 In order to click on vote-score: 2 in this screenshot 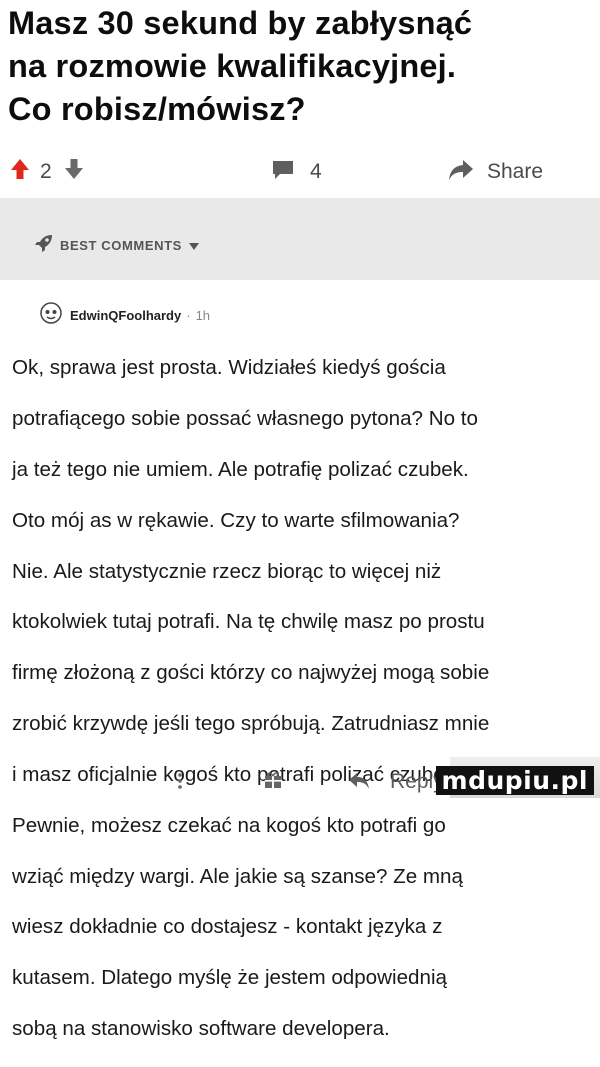, I will do `click(46, 171)`.